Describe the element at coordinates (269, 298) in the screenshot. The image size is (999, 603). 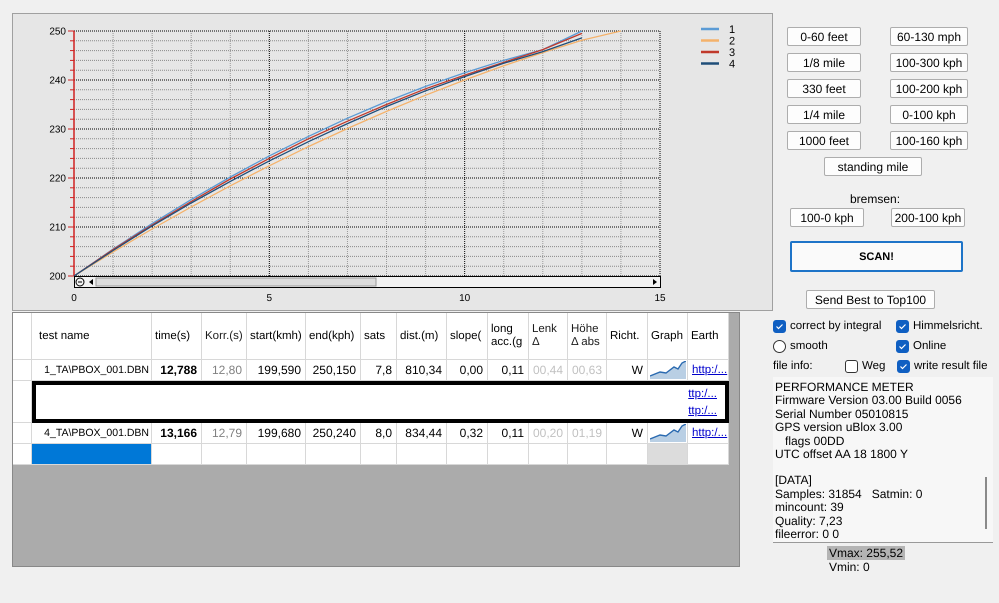
I see `x-tick-label: 5` at that location.